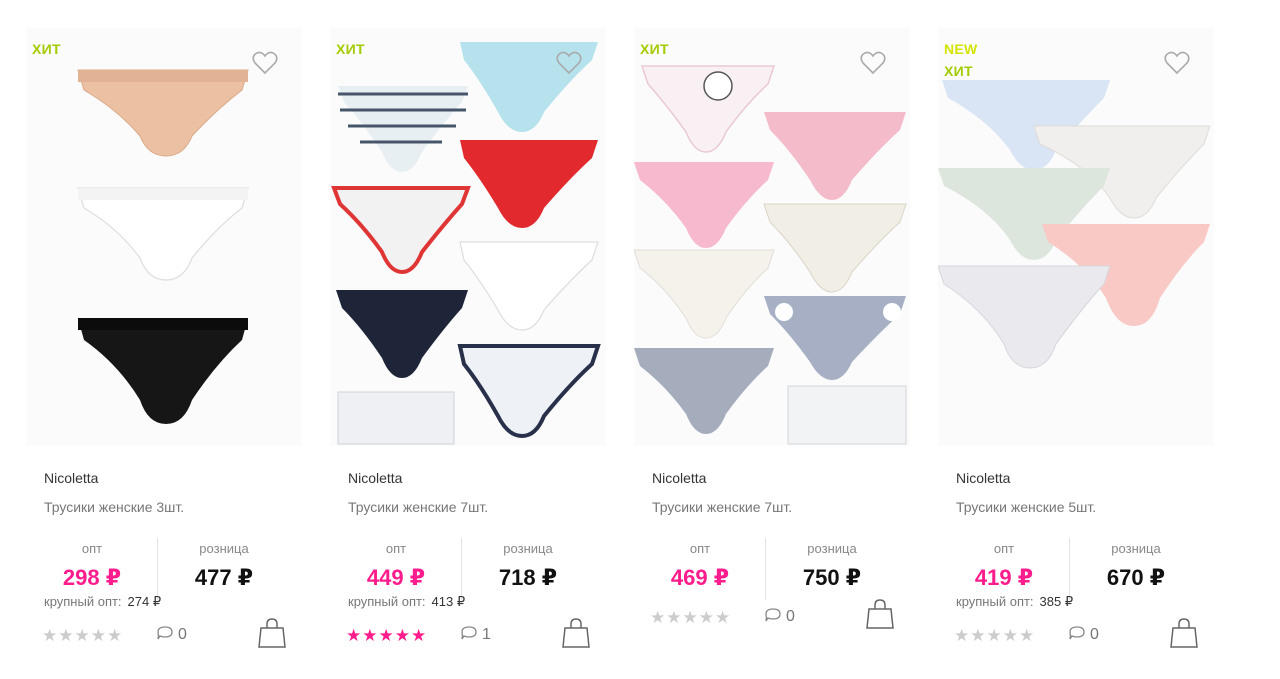 This screenshot has width=1280, height=679. I want to click on badge-new: NEW, so click(961, 49).